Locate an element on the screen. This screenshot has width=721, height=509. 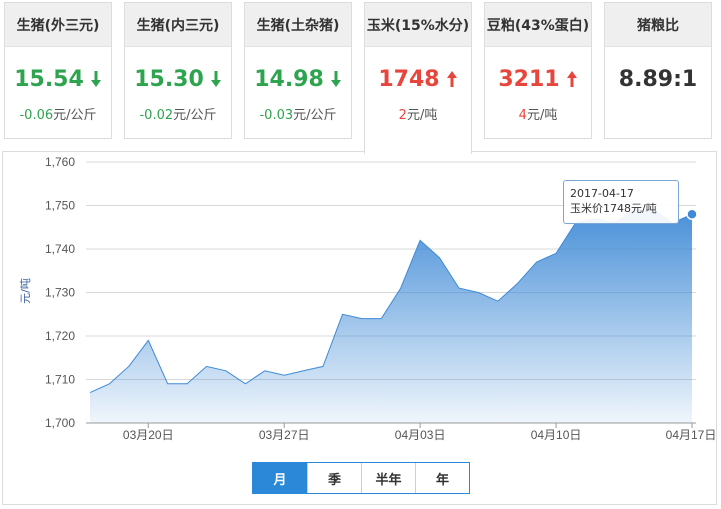
x-tick-label: 03月20日 is located at coordinates (148, 435).